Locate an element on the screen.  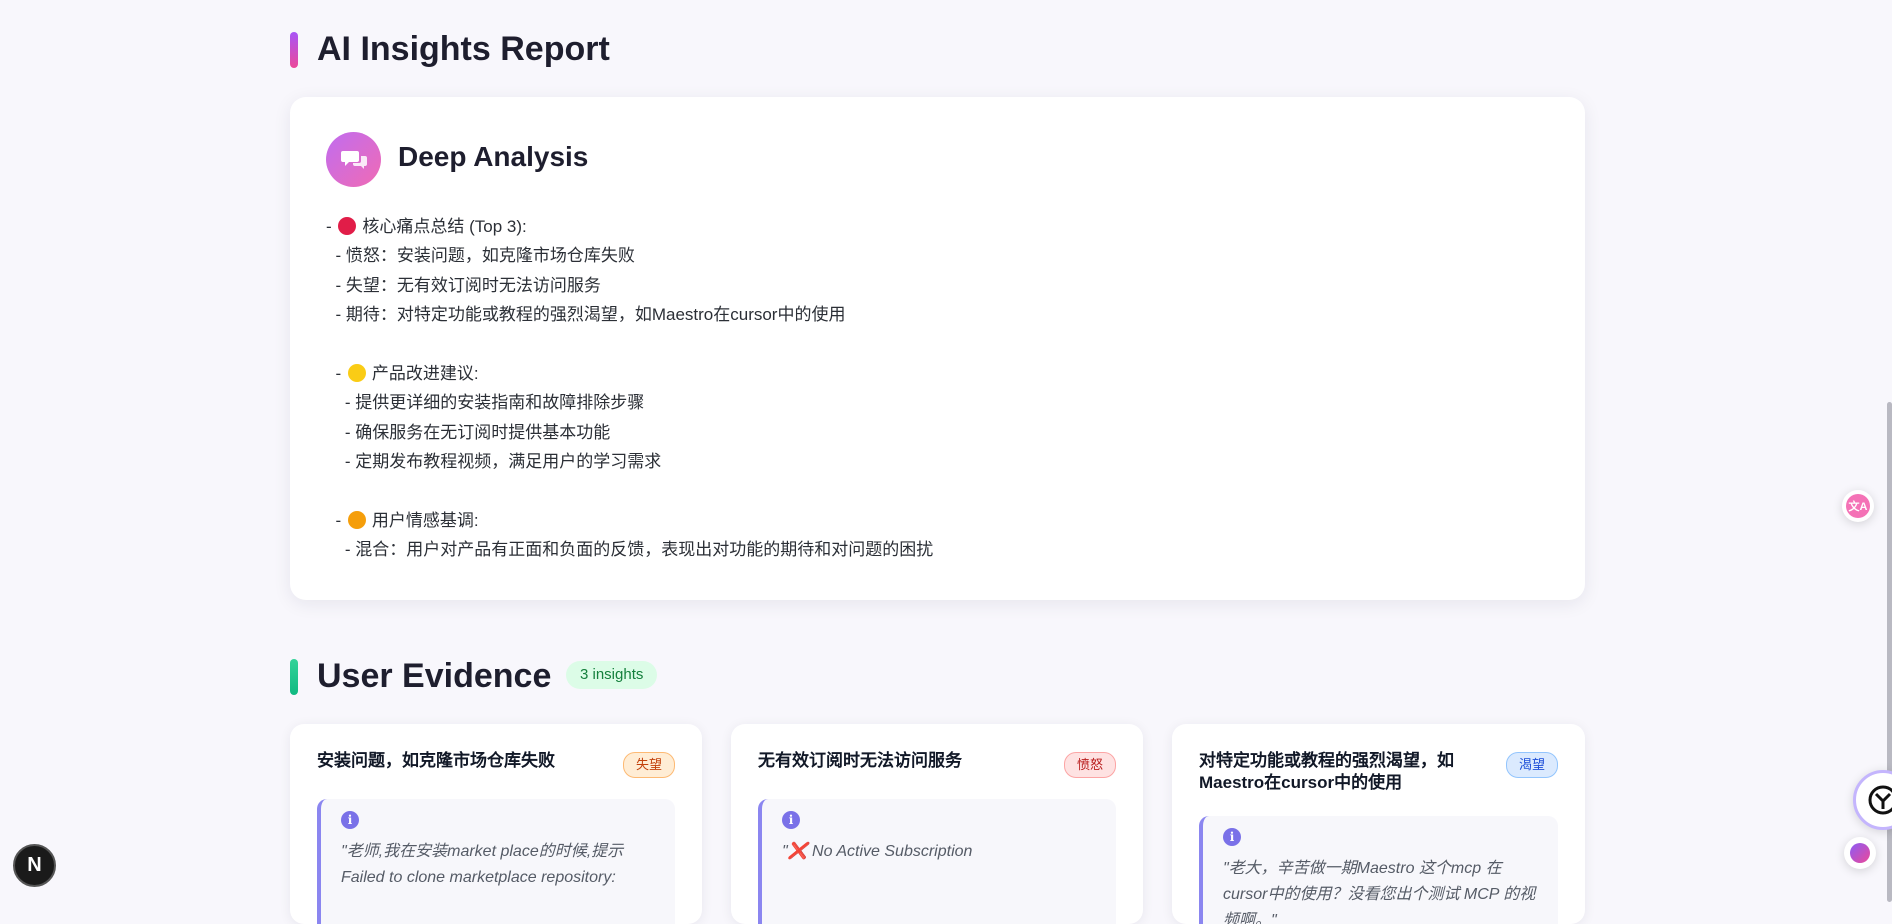
brain-icon is located at coordinates (1860, 853).